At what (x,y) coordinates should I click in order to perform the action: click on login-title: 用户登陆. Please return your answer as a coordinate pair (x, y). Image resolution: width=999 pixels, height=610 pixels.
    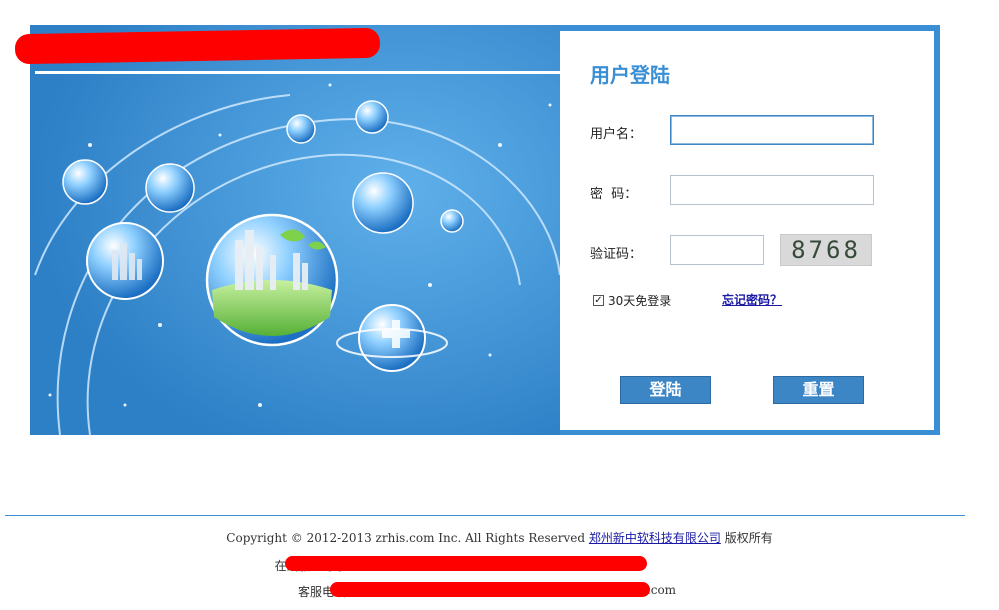
    Looking at the image, I should click on (630, 75).